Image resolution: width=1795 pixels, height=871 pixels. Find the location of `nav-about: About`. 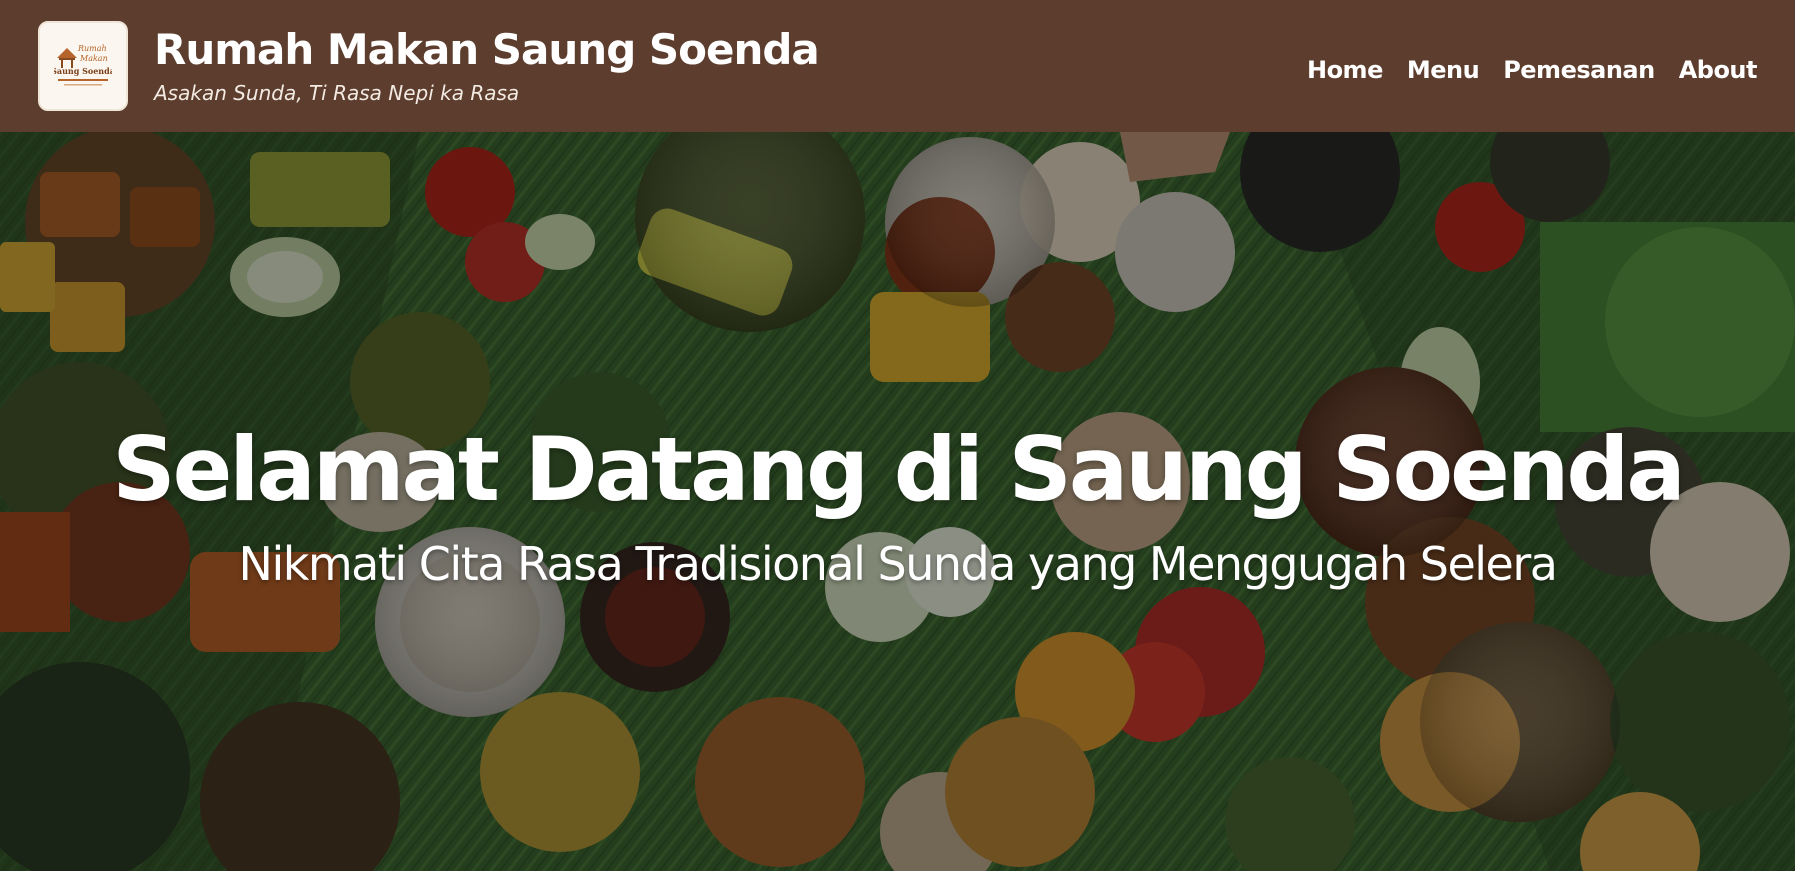

nav-about: About is located at coordinates (1718, 70).